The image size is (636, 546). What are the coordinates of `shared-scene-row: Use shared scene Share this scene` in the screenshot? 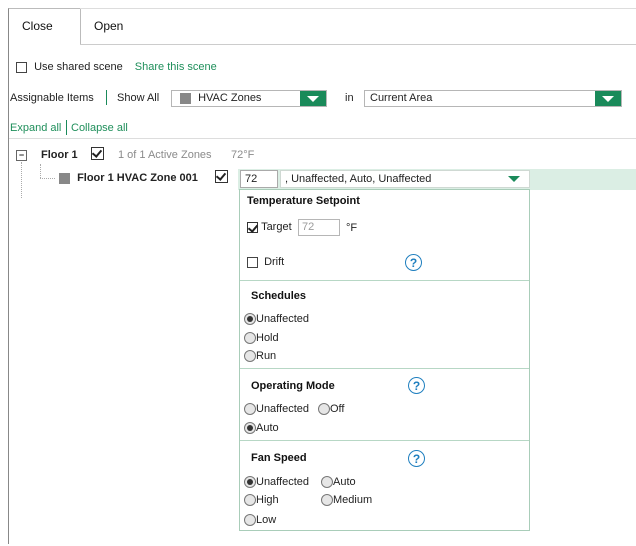 It's located at (116, 67).